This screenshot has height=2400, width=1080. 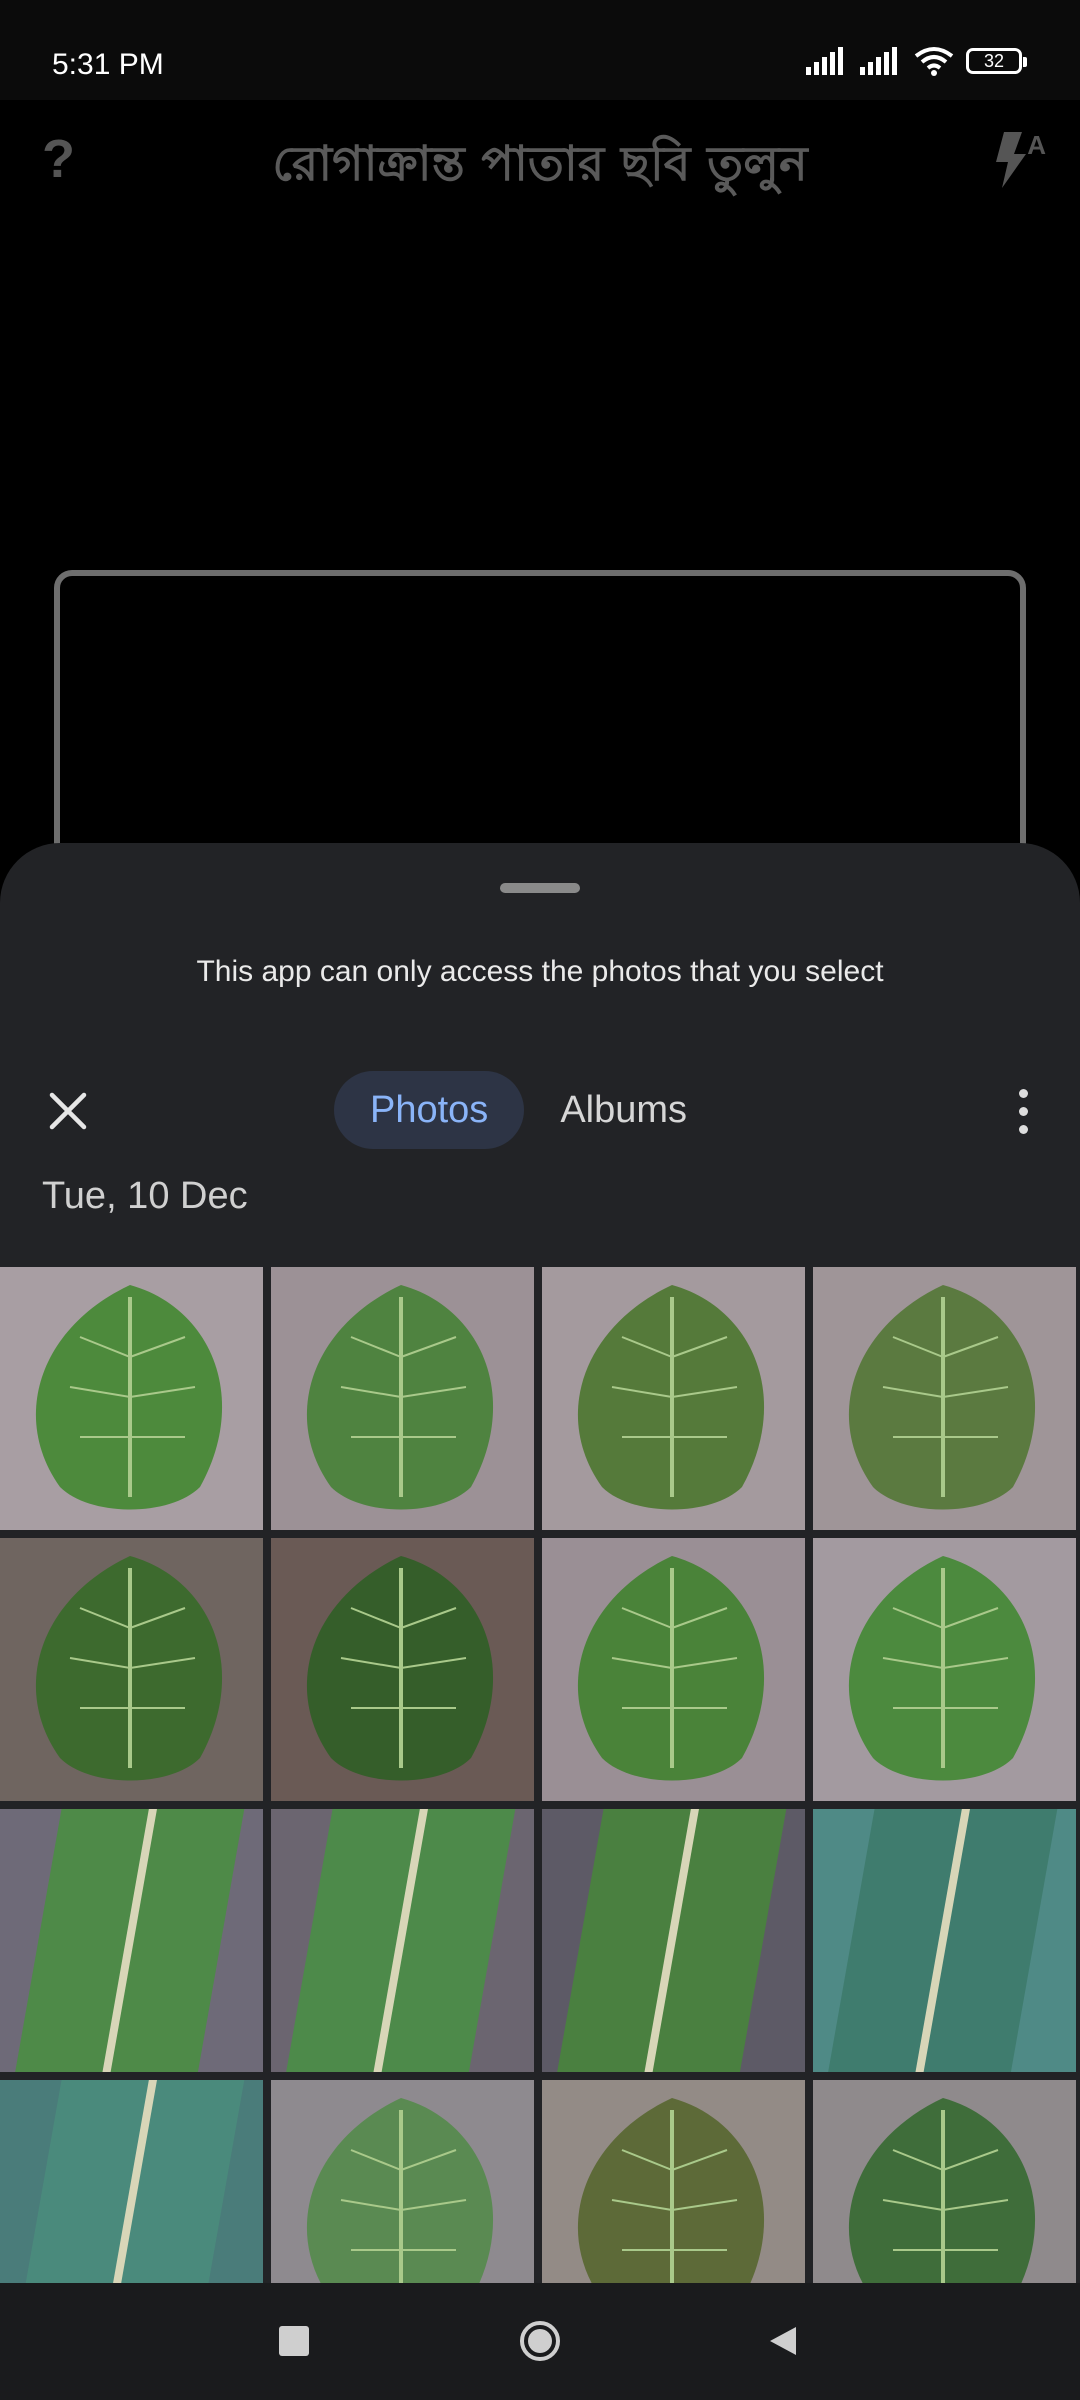 I want to click on photo-thumbnail-potato-leaf-lesion, so click(x=402, y=1398).